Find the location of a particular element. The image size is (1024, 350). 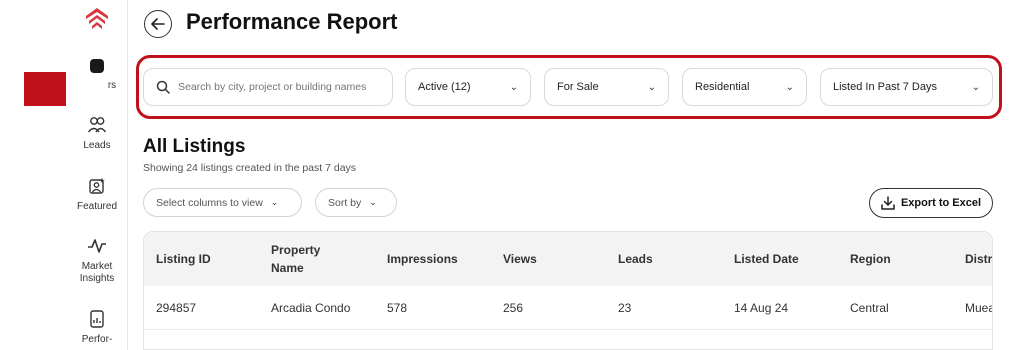

listing-type-dropdown: For Sale ⌄ is located at coordinates (606, 87).